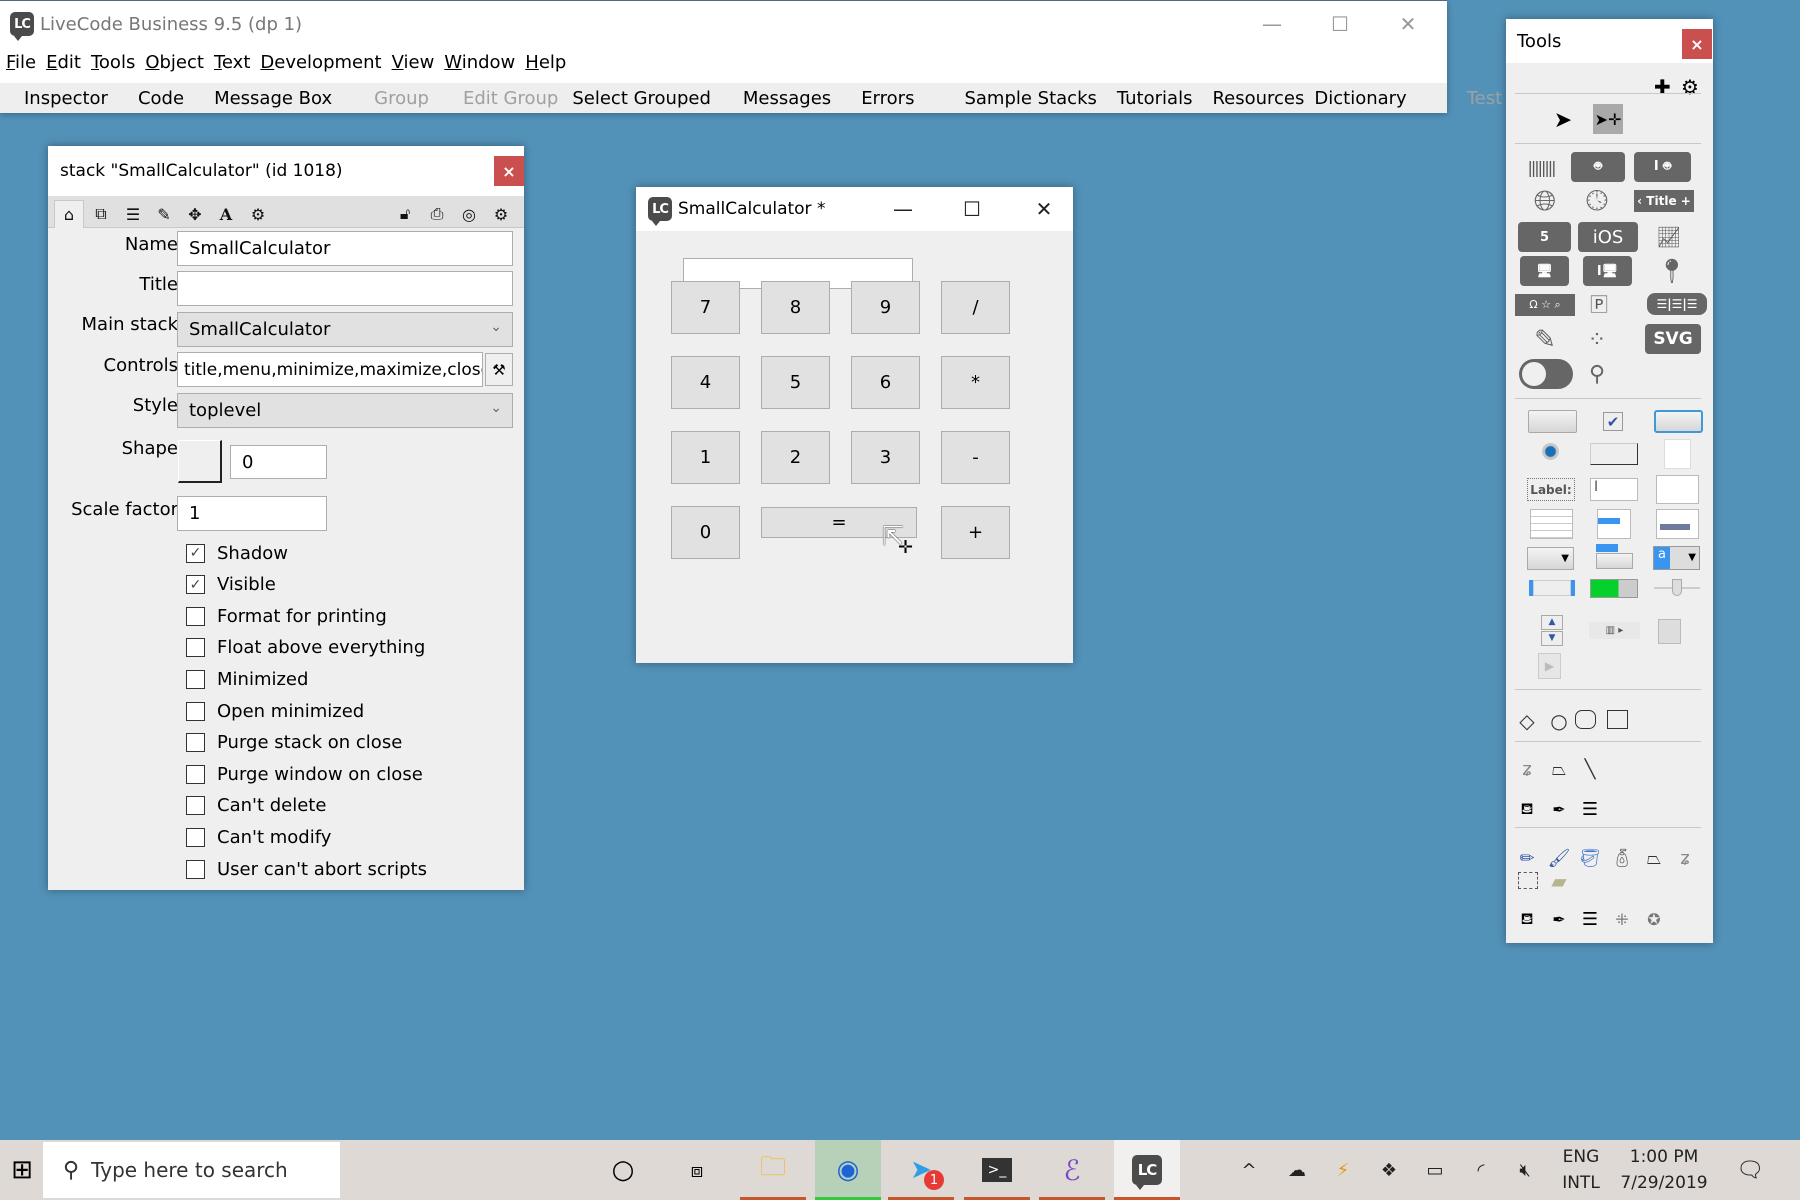  I want to click on slider-tool-icon, so click(1677, 587).